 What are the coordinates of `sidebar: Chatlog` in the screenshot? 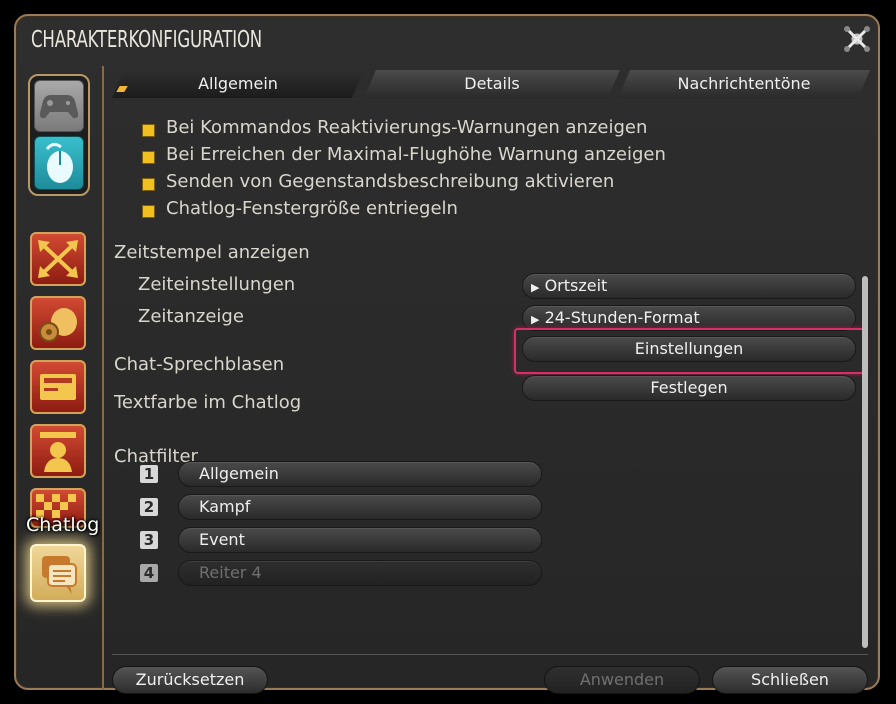 It's located at (60, 378).